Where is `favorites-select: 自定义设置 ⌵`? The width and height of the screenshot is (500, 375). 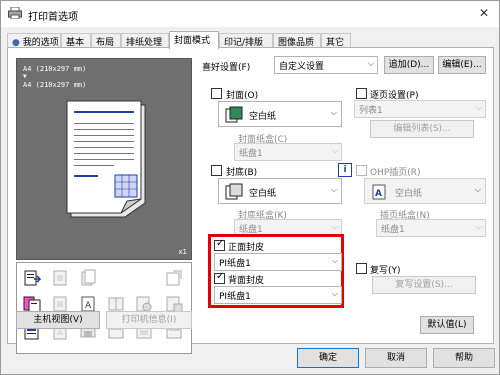 favorites-select: 自定义设置 ⌵ is located at coordinates (326, 65).